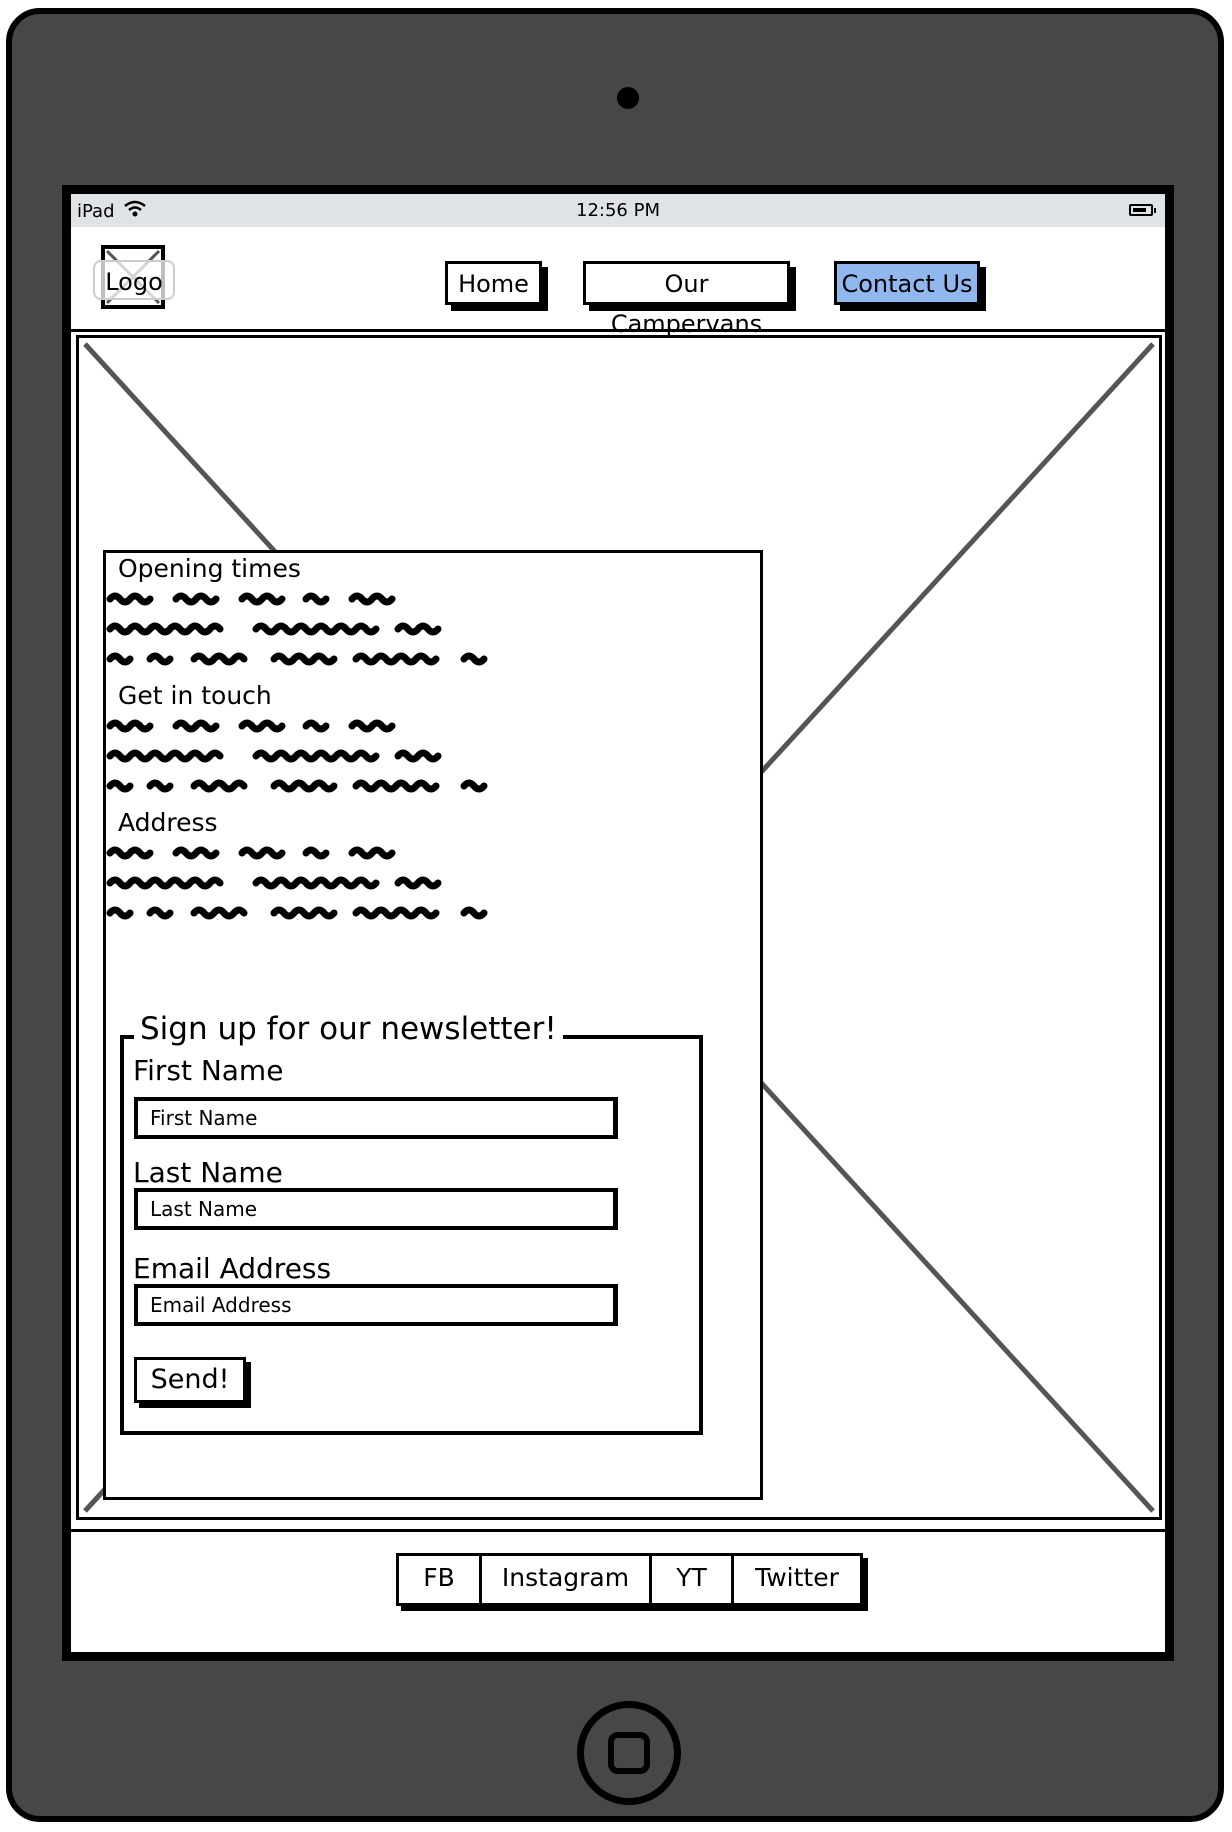  Describe the element at coordinates (907, 283) in the screenshot. I see `nav-contact-button: Contact Us` at that location.